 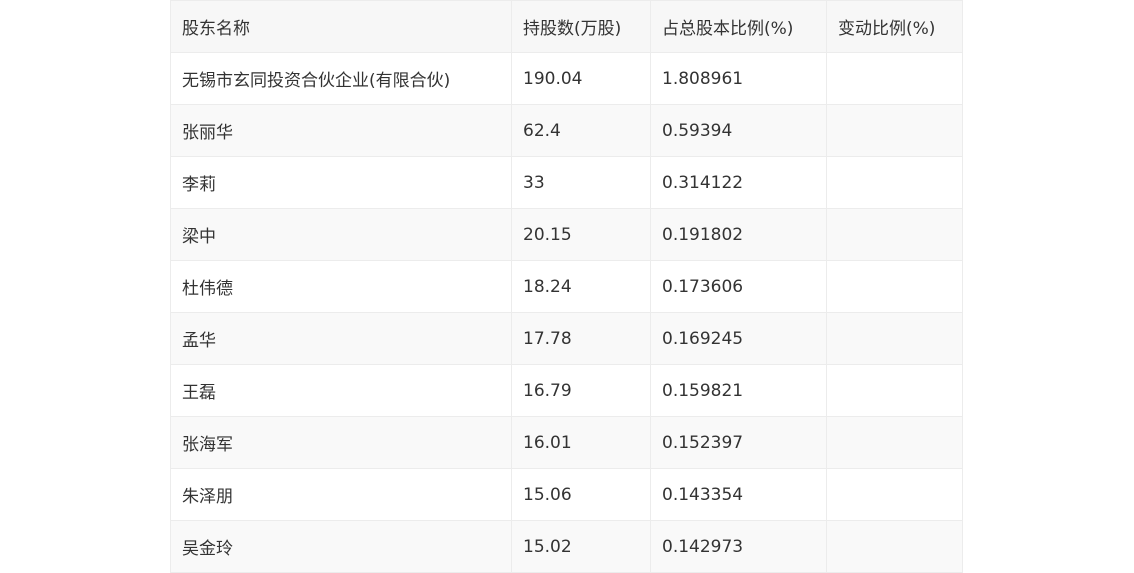 I want to click on cell-shareholder-name: 王磊, so click(x=341, y=390).